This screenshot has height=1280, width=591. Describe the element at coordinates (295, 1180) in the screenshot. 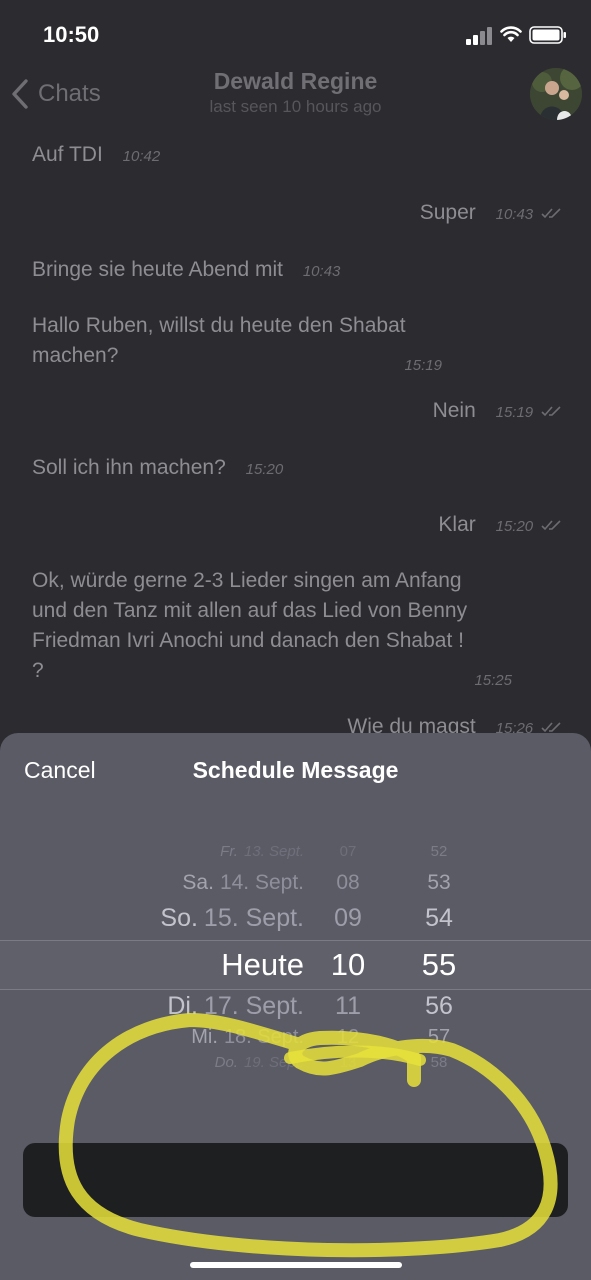

I see `schedule-send-button` at that location.